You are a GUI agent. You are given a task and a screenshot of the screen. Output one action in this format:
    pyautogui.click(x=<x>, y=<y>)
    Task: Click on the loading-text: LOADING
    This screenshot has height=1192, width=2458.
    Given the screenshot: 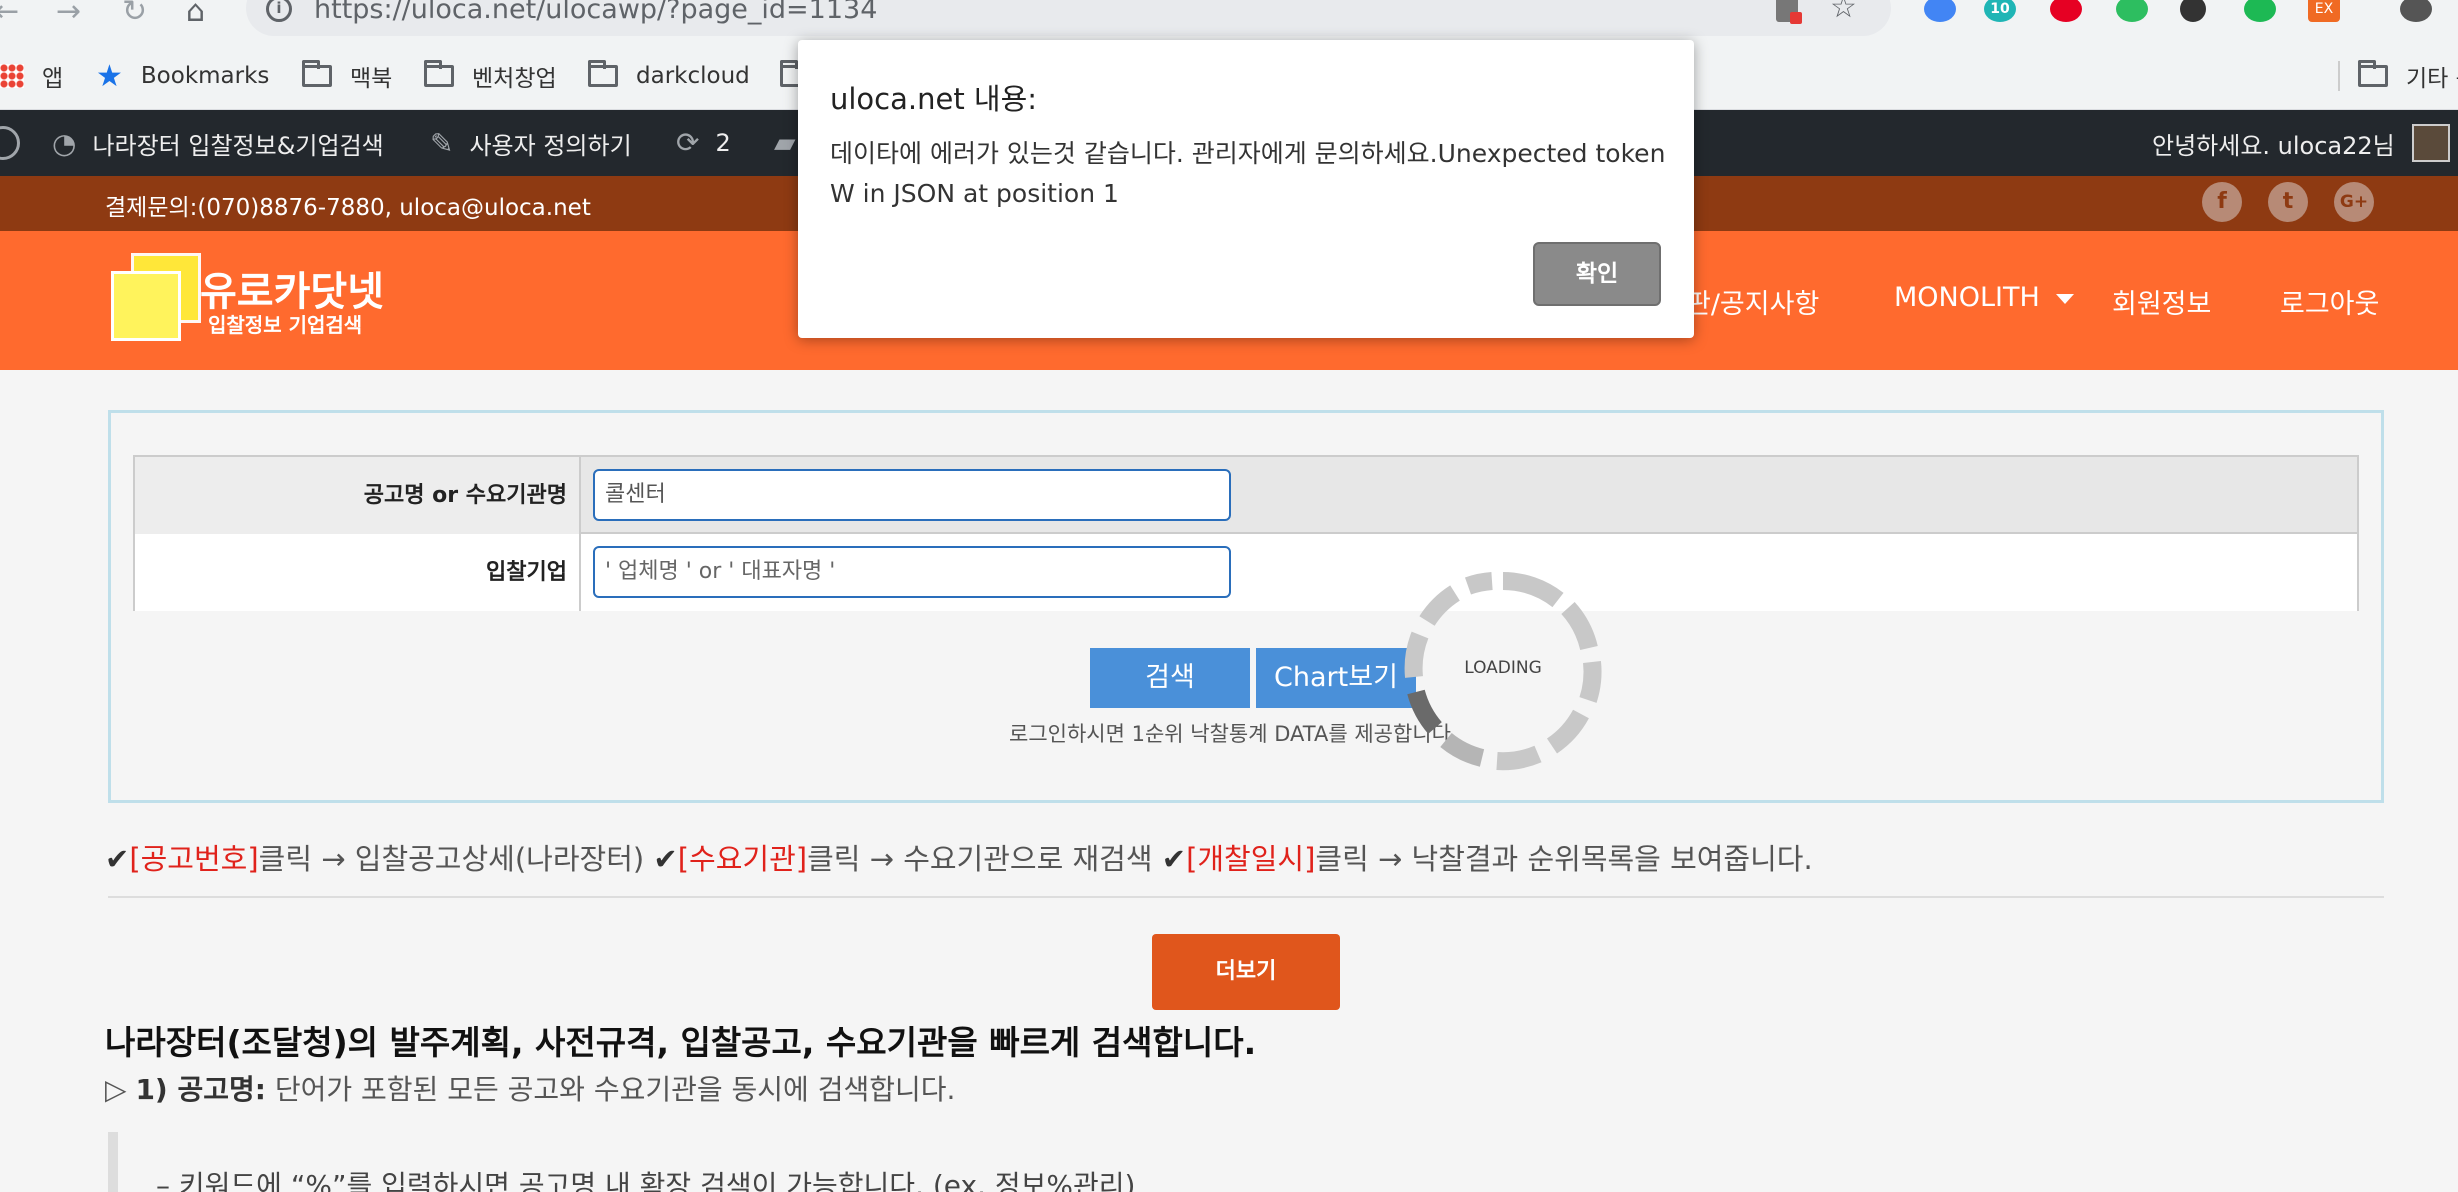 What is the action you would take?
    pyautogui.click(x=1503, y=668)
    